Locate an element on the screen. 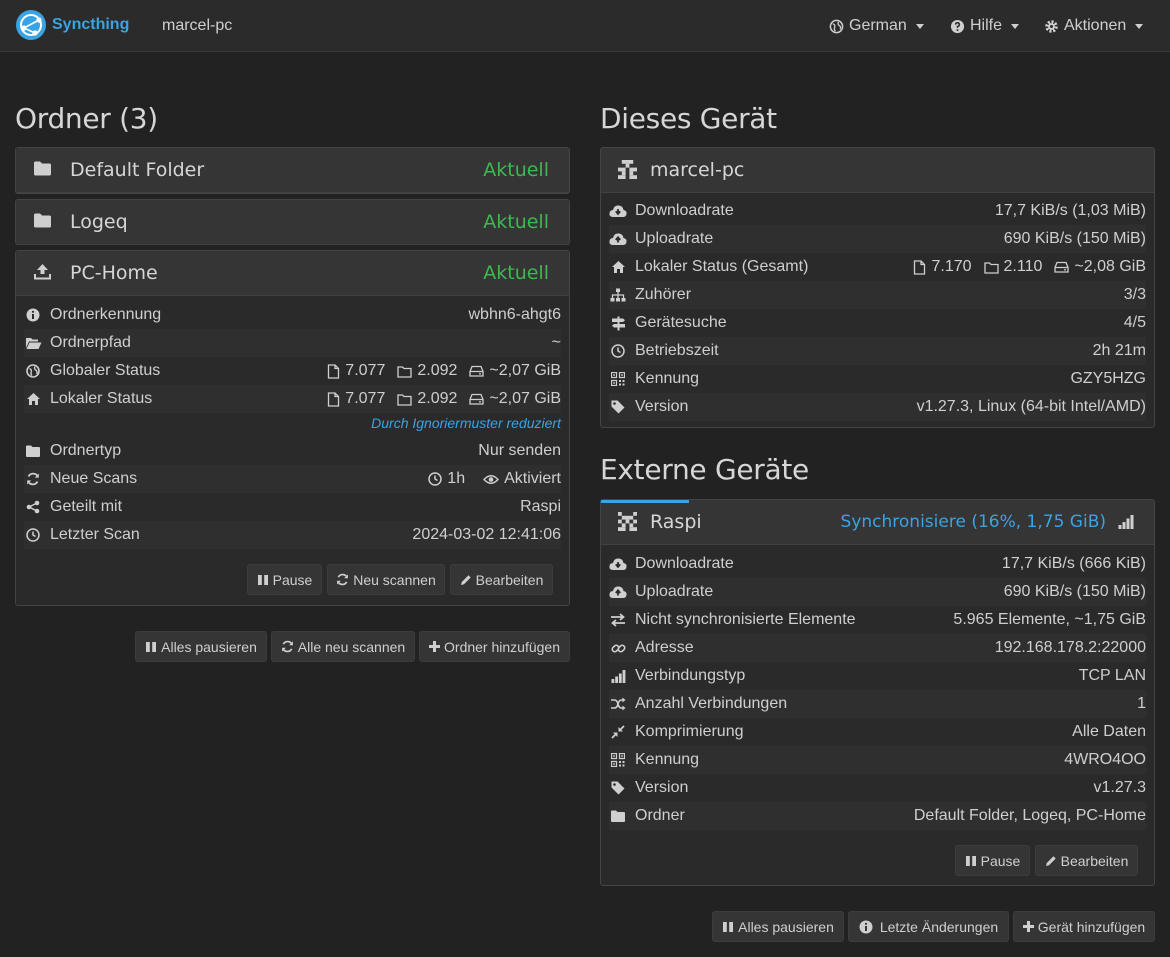  add-folder-label: Ordner hinzufügen is located at coordinates (502, 646).